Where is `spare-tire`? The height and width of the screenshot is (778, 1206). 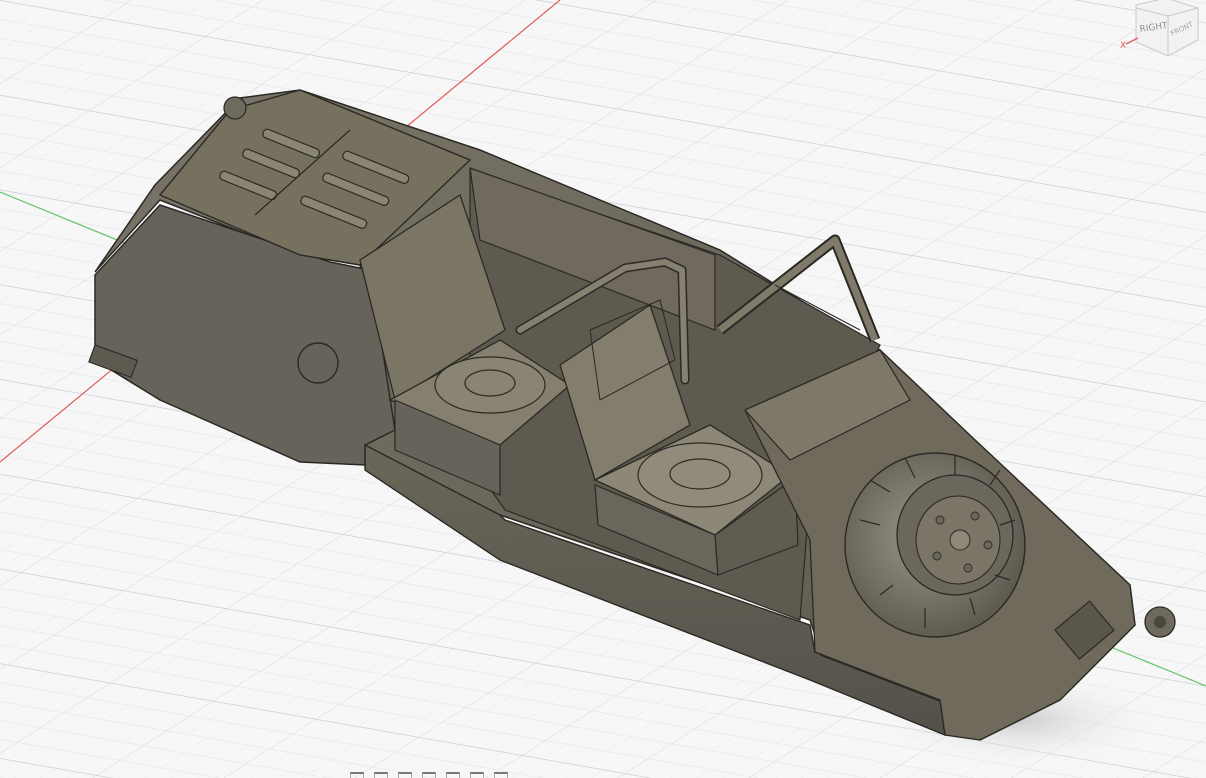 spare-tire is located at coordinates (935, 545).